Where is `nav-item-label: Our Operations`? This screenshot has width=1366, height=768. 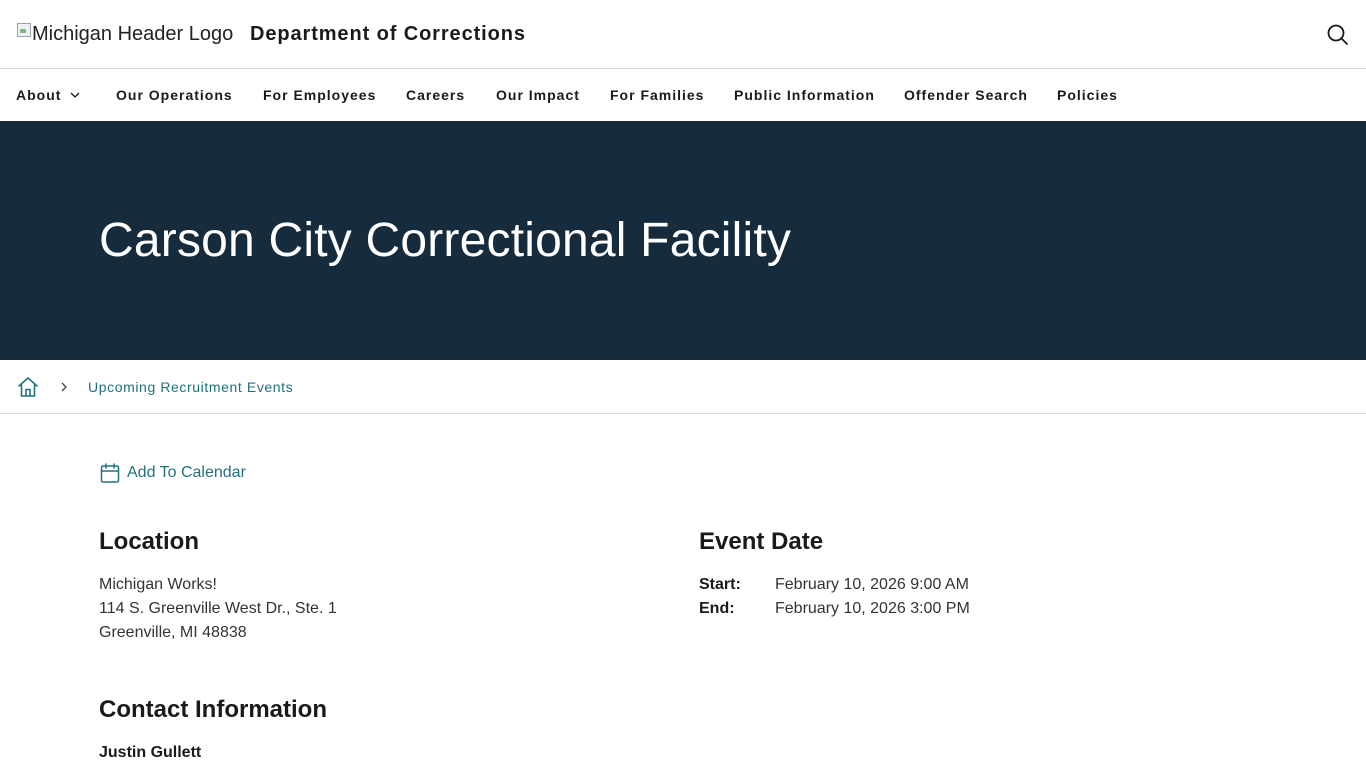 nav-item-label: Our Operations is located at coordinates (174, 95).